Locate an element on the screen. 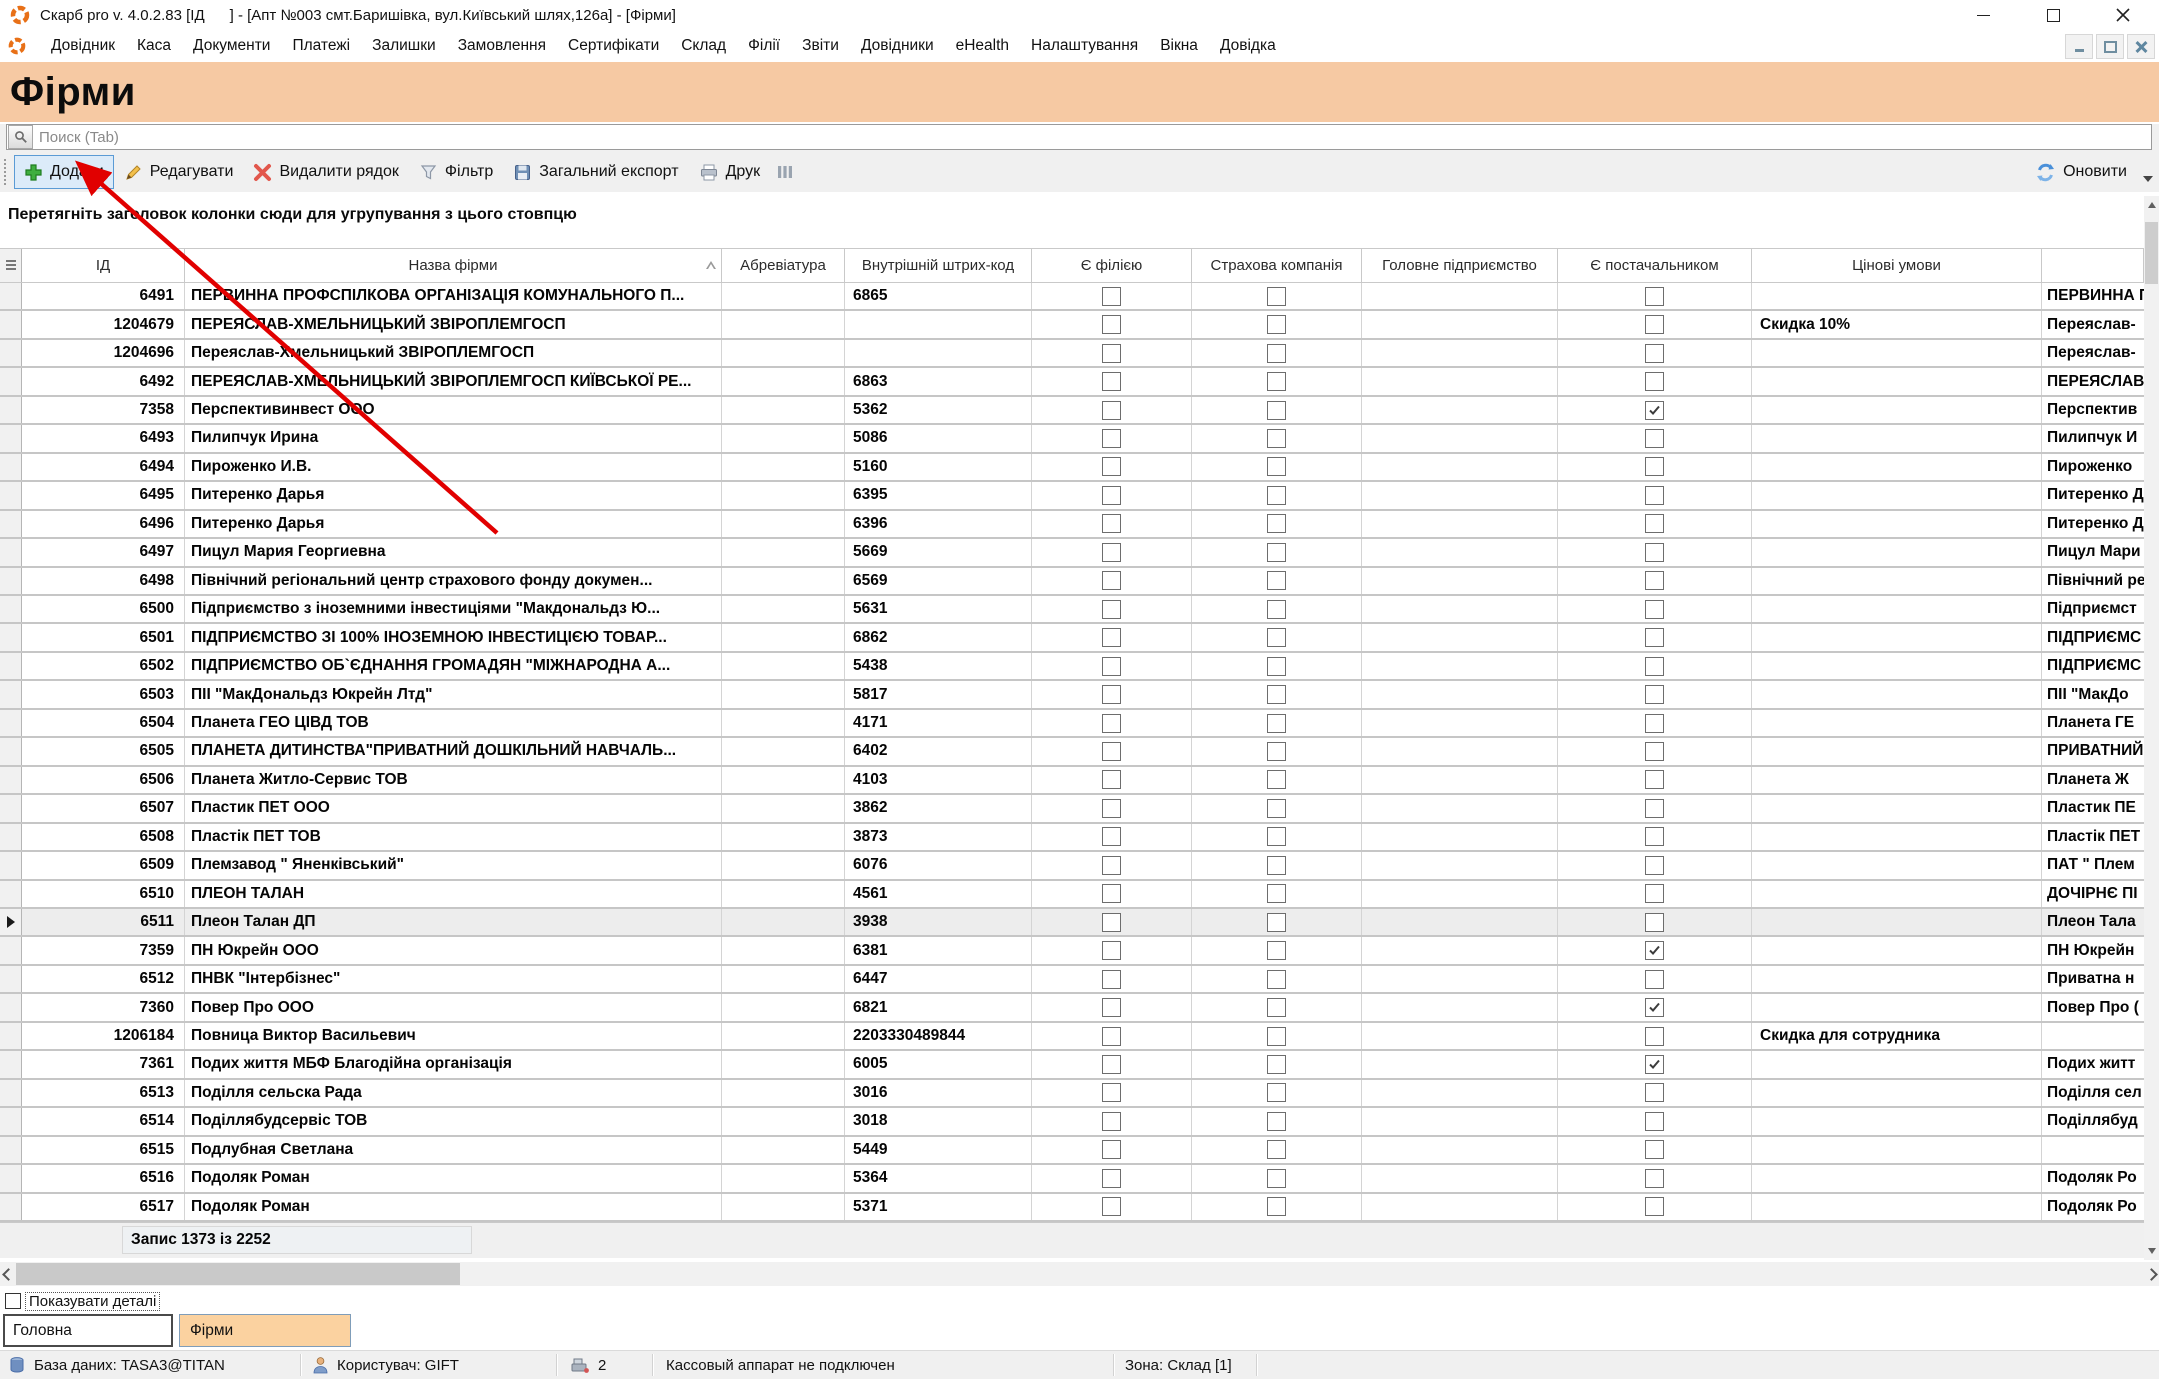 This screenshot has height=1379, width=2159. menu-item-довідники: Довідники is located at coordinates (897, 46).